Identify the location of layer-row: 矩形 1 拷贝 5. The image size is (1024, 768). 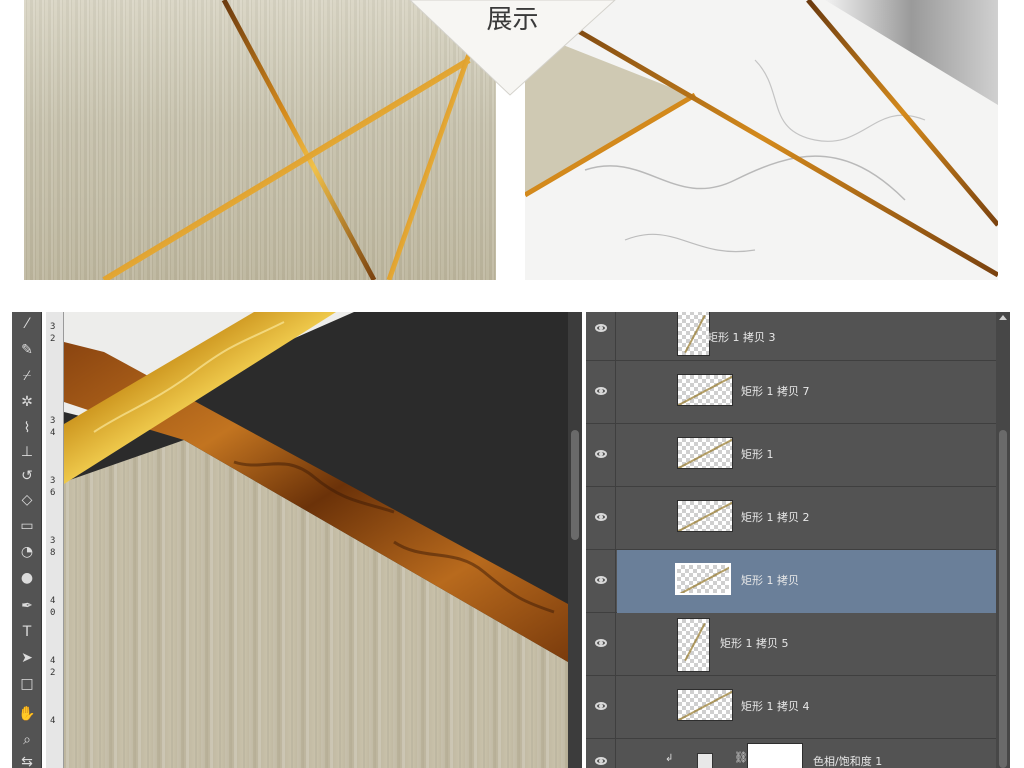
(791, 644).